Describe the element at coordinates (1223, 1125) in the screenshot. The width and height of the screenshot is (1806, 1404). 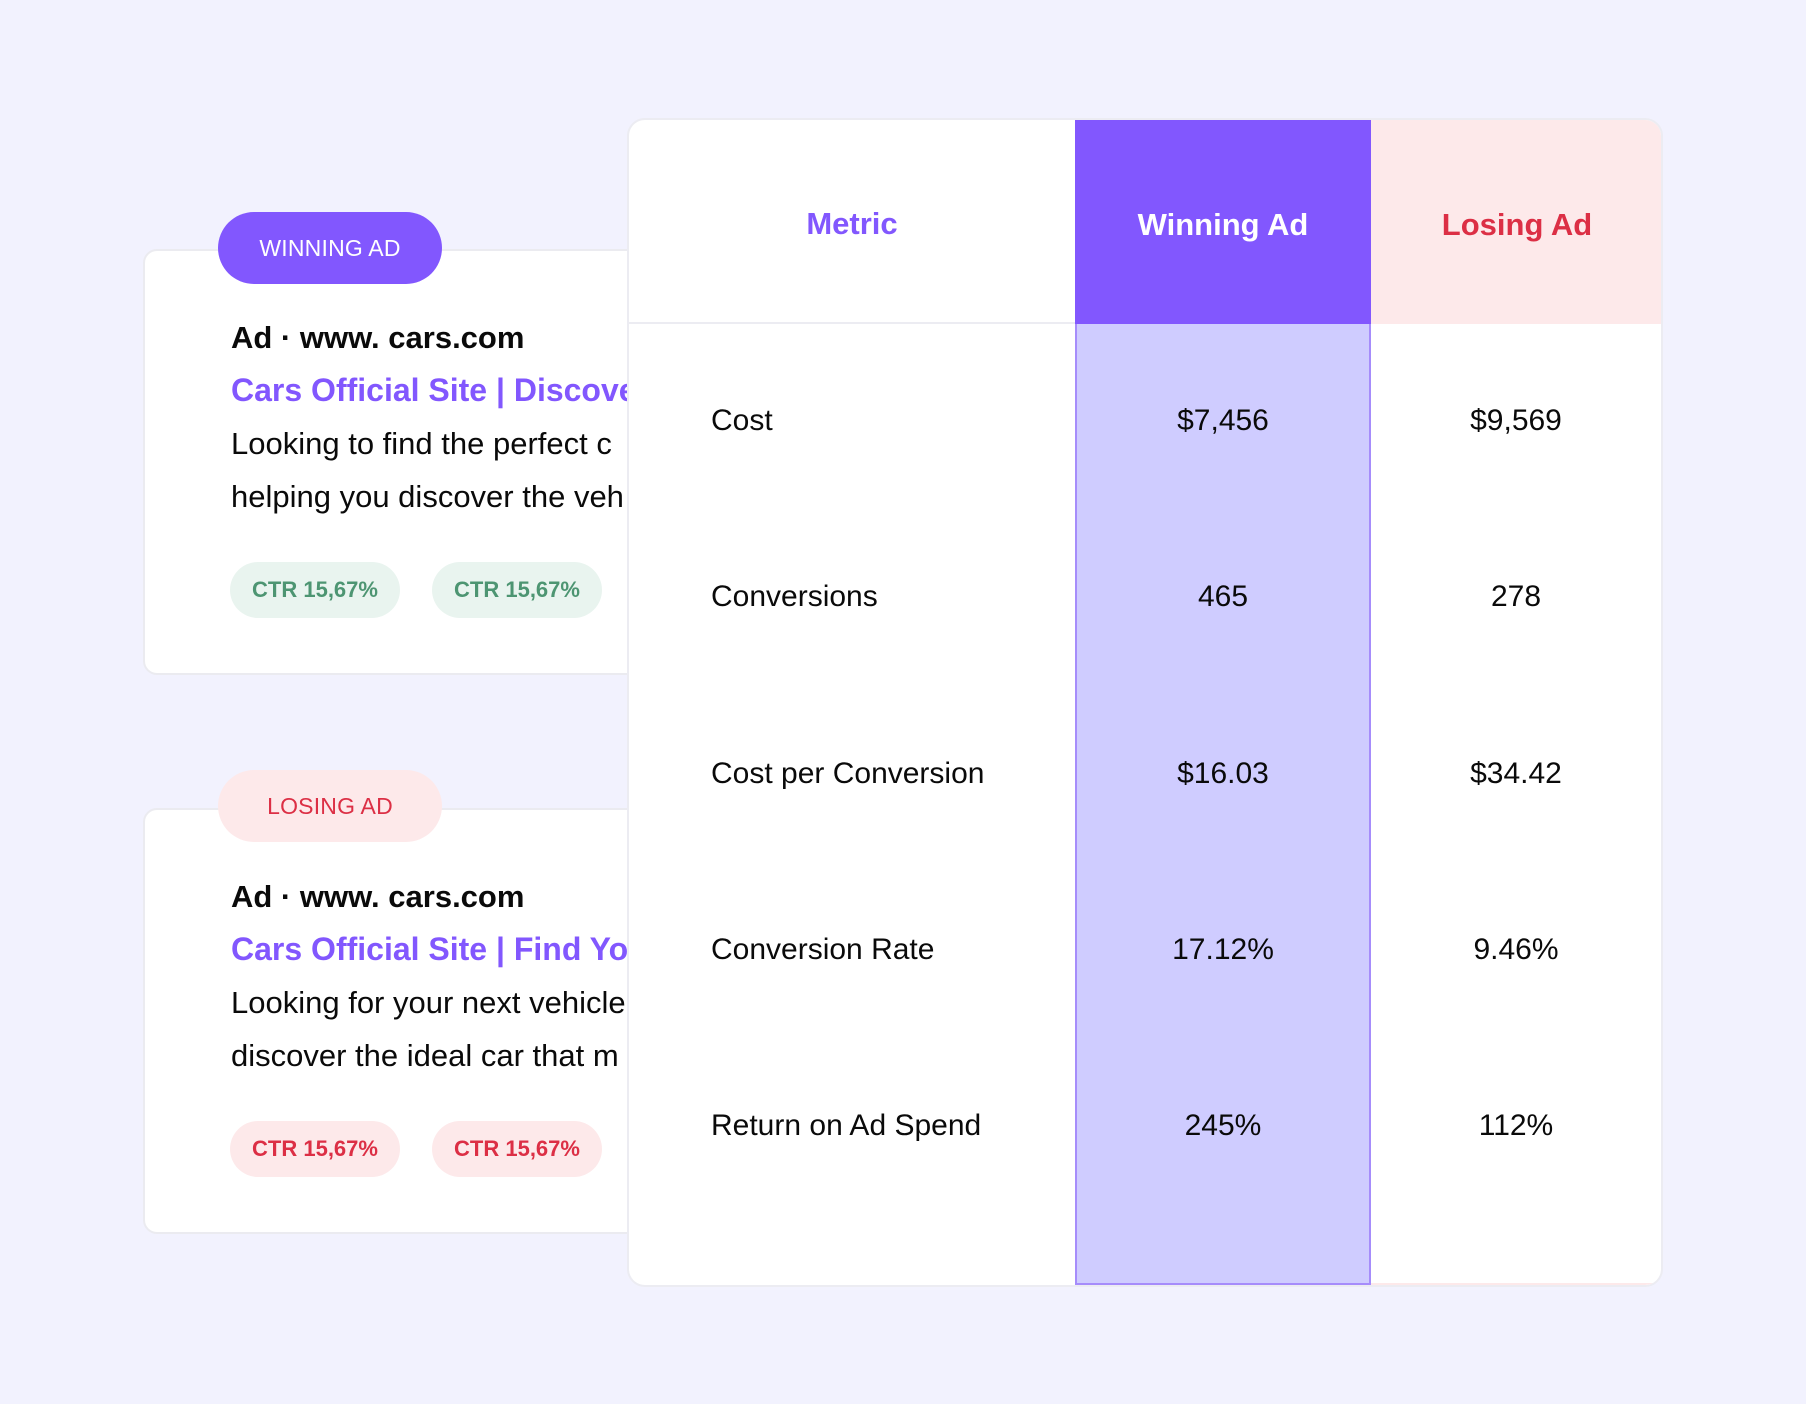
I see `winning-value-cell: 245%` at that location.